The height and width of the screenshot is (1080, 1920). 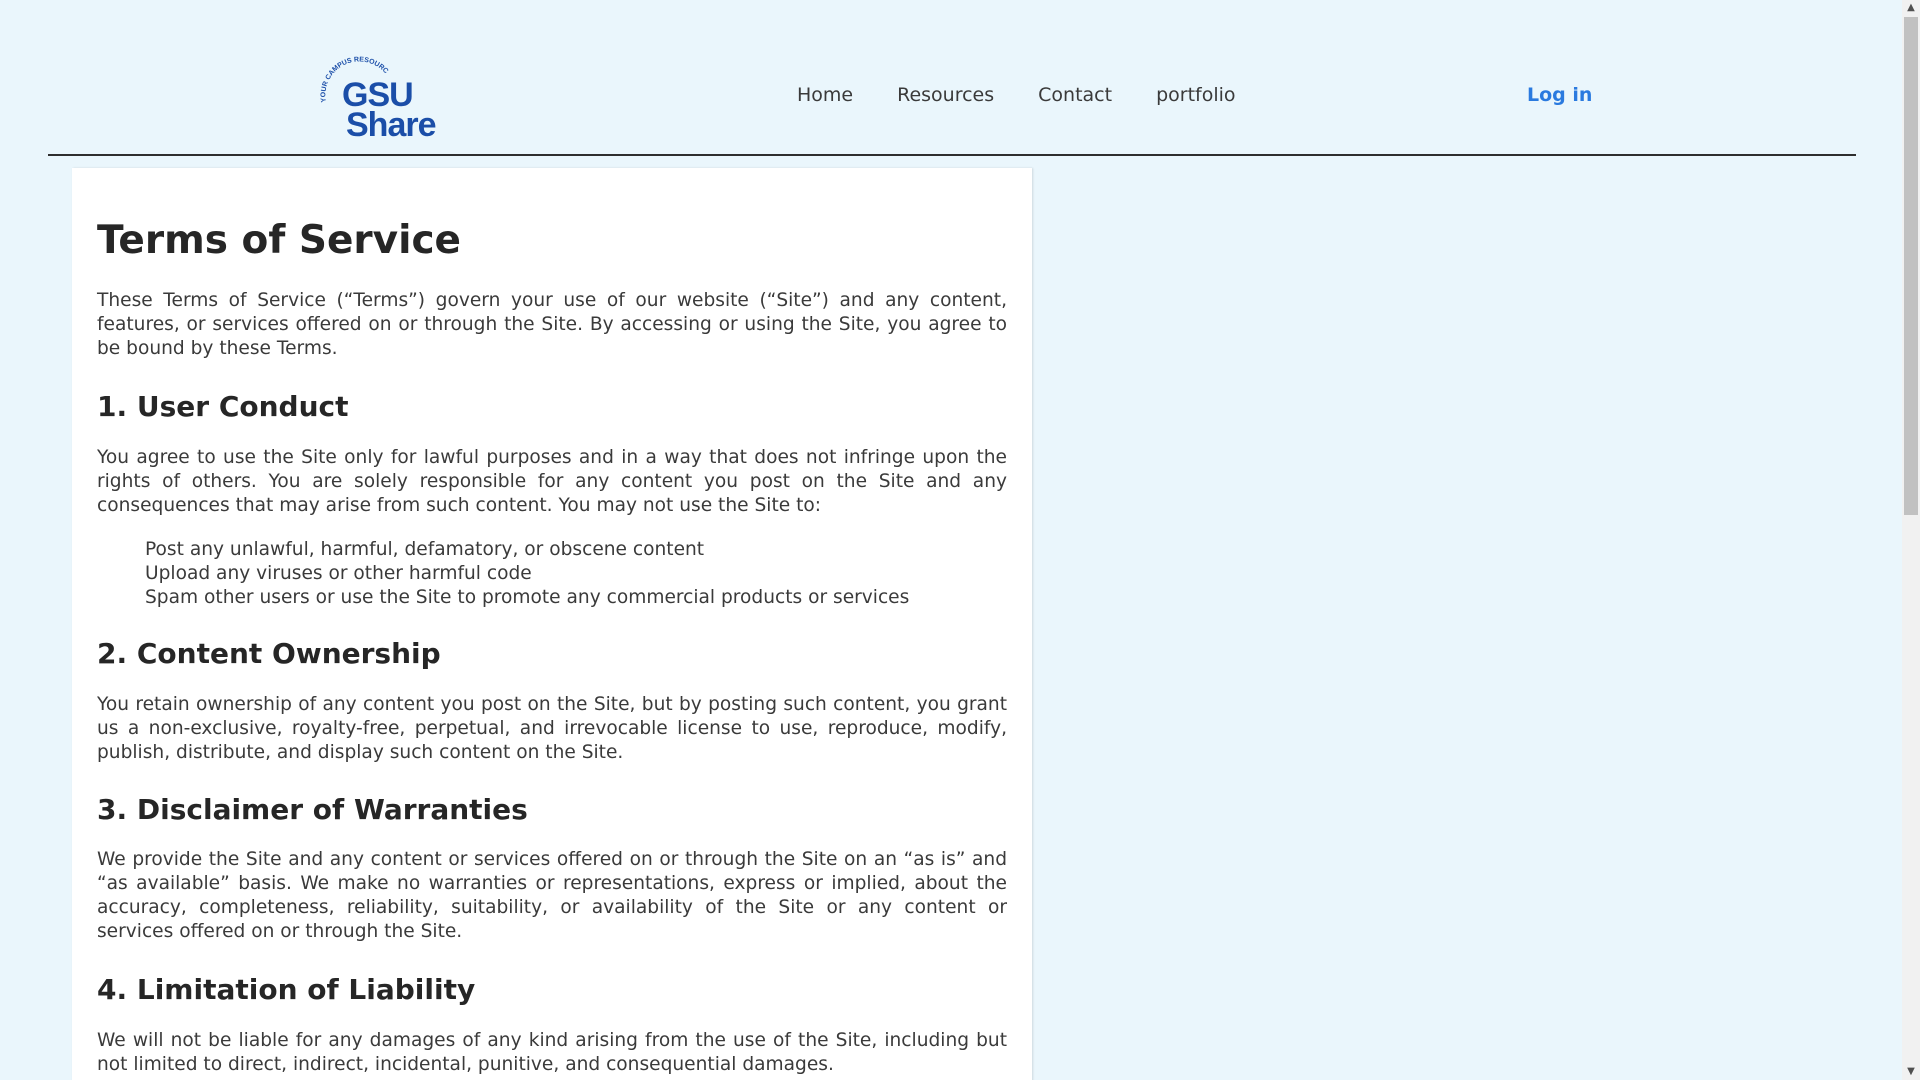 What do you see at coordinates (286, 989) in the screenshot?
I see `section-heading-liability: 4. Limitation of Liability` at bounding box center [286, 989].